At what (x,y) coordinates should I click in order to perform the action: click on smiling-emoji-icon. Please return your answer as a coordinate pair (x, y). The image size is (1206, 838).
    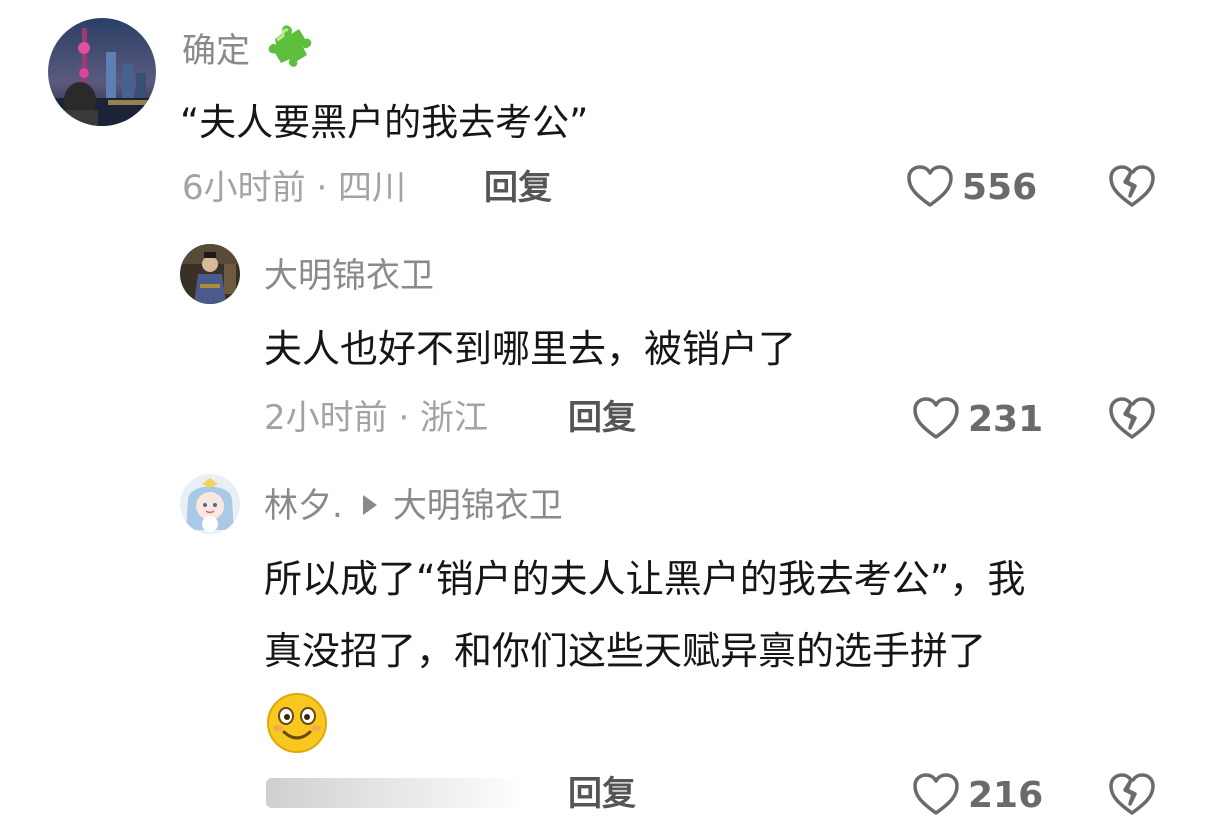
    Looking at the image, I should click on (297, 725).